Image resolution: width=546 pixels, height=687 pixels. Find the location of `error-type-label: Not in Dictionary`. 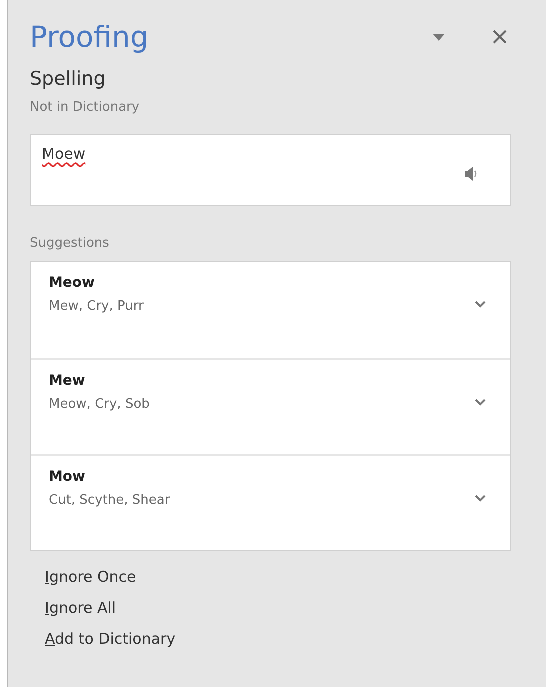

error-type-label: Not in Dictionary is located at coordinates (85, 107).